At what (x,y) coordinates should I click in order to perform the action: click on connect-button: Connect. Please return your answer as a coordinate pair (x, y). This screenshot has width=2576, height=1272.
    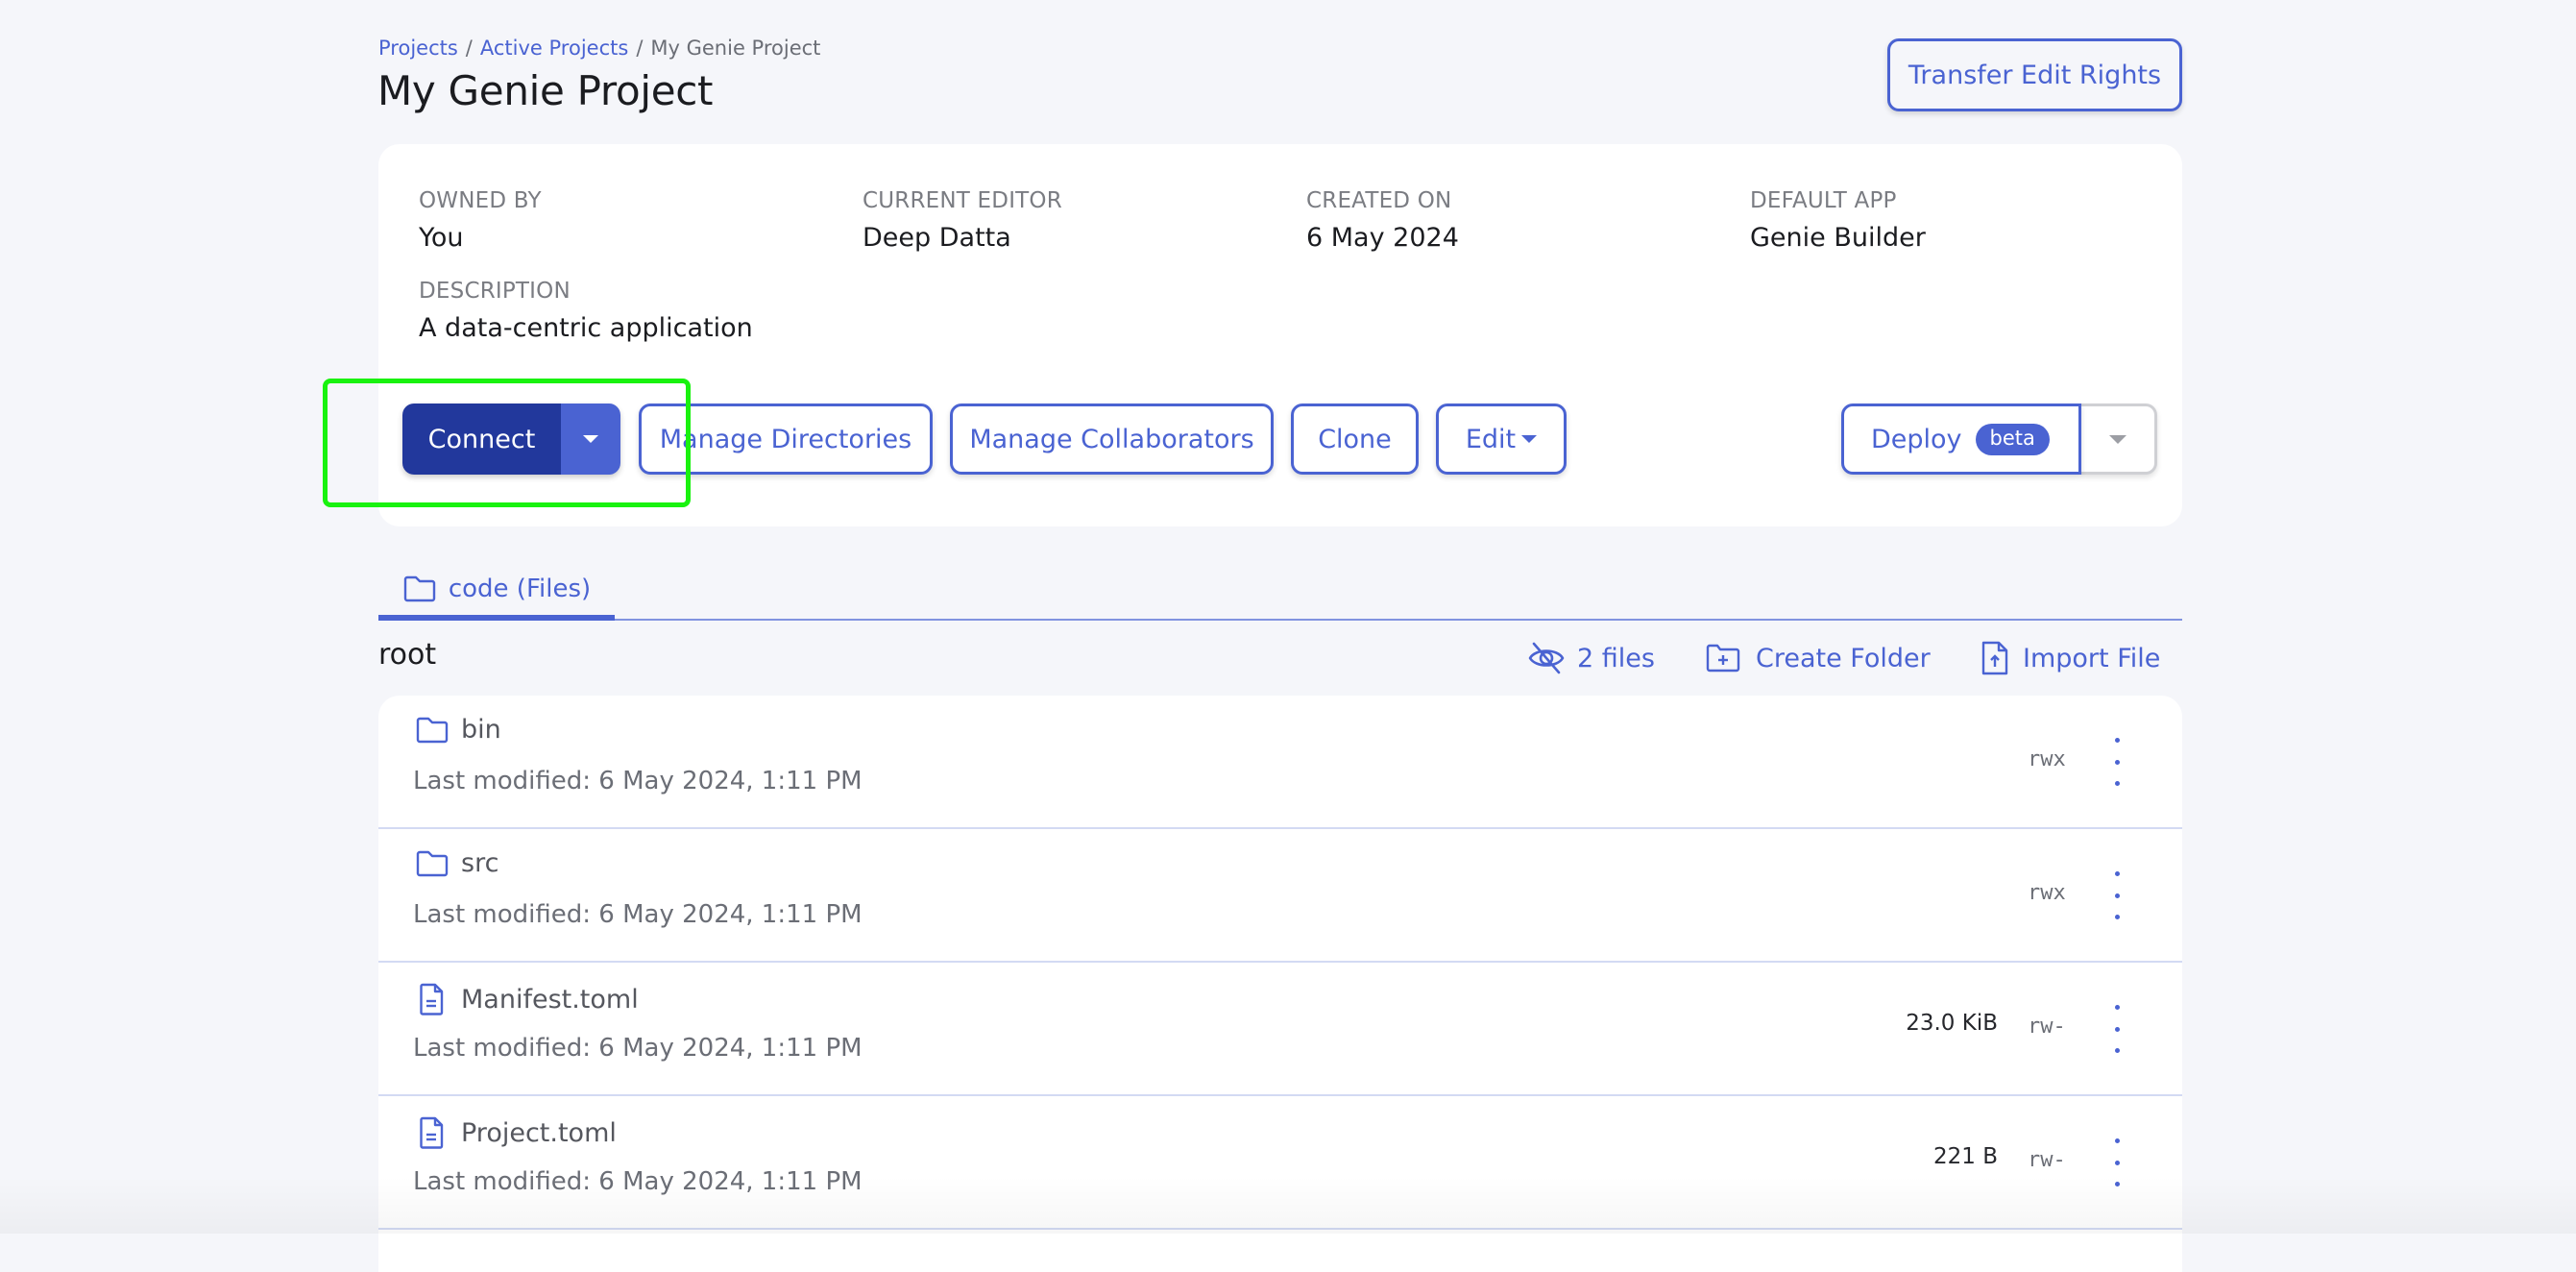
    Looking at the image, I should click on (482, 439).